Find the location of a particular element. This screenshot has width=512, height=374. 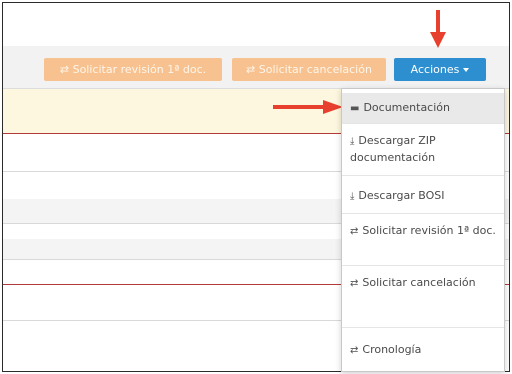

menu-item-request-review: ⇄ Solicitar revisión 1ª doc. is located at coordinates (423, 241).